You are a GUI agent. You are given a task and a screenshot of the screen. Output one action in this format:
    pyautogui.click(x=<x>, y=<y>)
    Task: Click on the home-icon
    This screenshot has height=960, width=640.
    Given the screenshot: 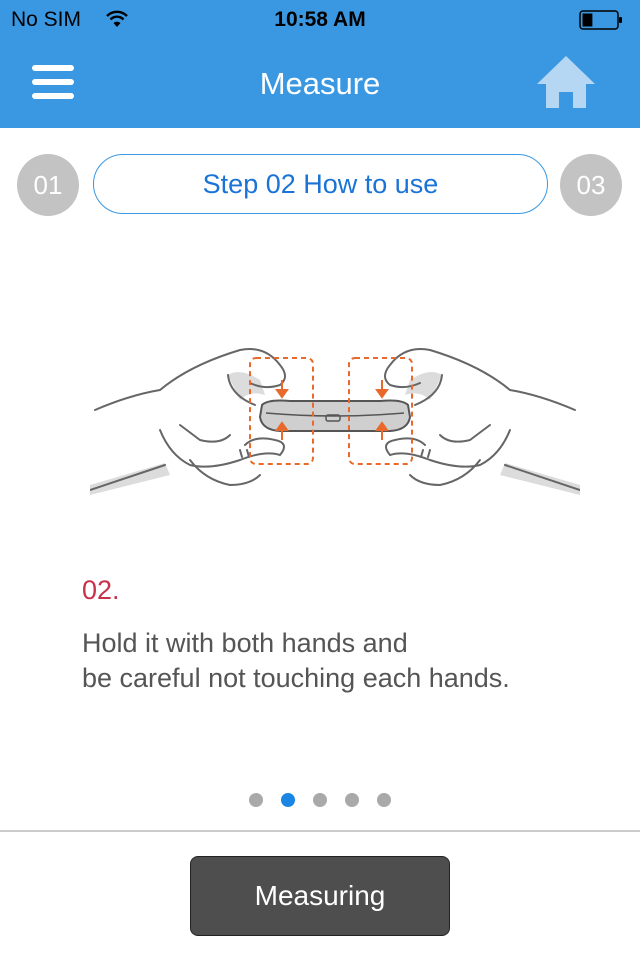 What is the action you would take?
    pyautogui.click(x=566, y=82)
    